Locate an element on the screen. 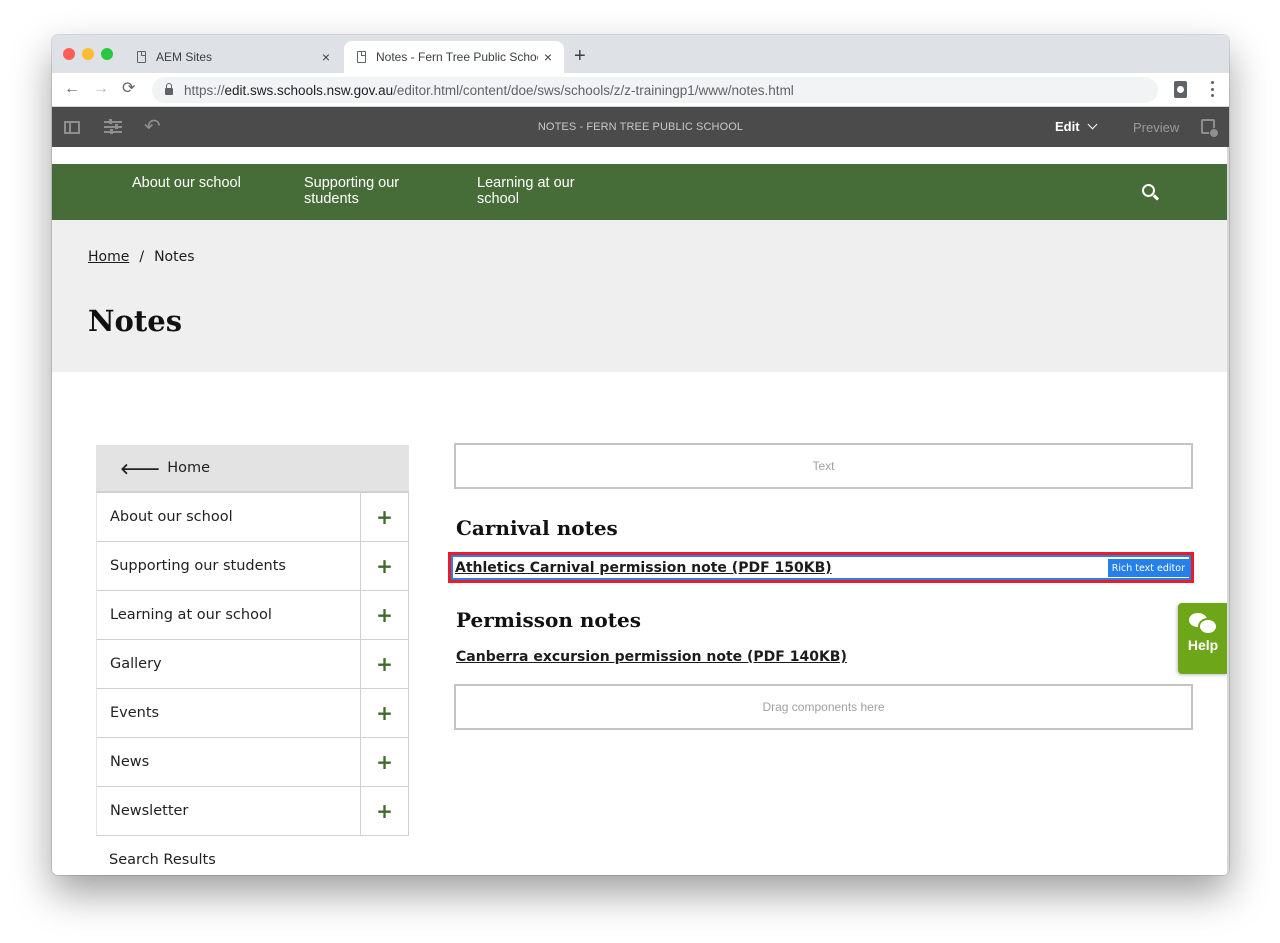 The width and height of the screenshot is (1280, 943). close-window-button is located at coordinates (69, 54).